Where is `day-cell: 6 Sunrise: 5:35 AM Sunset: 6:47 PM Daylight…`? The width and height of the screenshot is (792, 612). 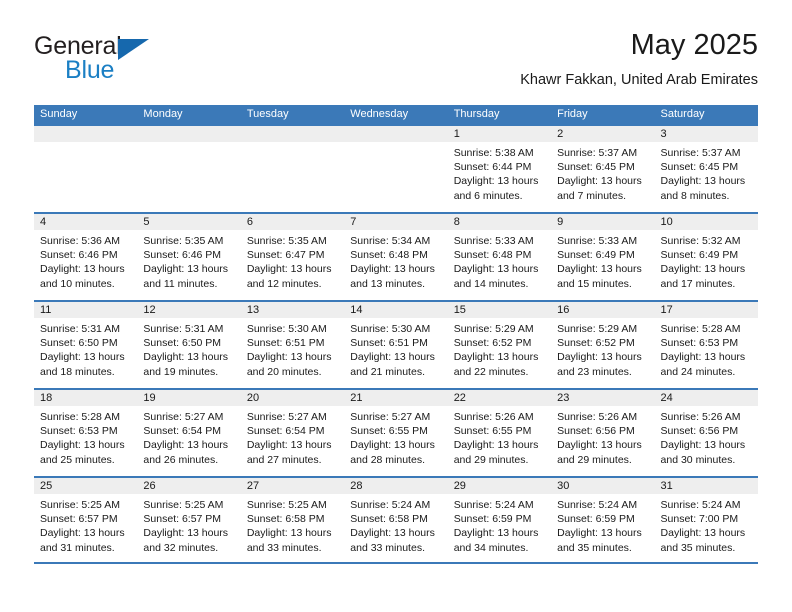
day-cell: 6 Sunrise: 5:35 AM Sunset: 6:47 PM Daylight… is located at coordinates (292, 257).